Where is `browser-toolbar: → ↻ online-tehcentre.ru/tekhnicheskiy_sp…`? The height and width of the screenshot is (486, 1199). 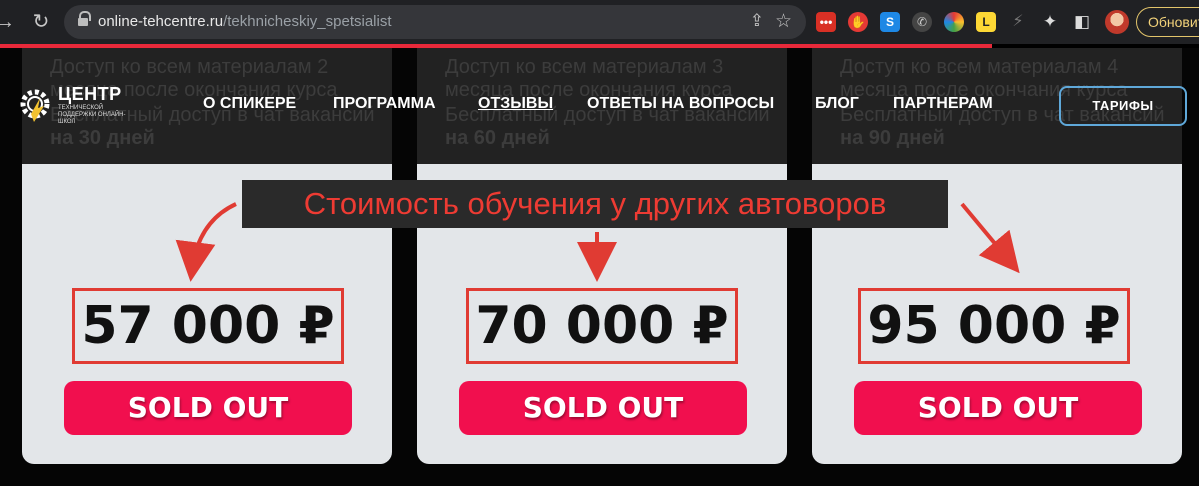
browser-toolbar: → ↻ online-tehcentre.ru/tekhnicheskiy_sp… is located at coordinates (599, 22).